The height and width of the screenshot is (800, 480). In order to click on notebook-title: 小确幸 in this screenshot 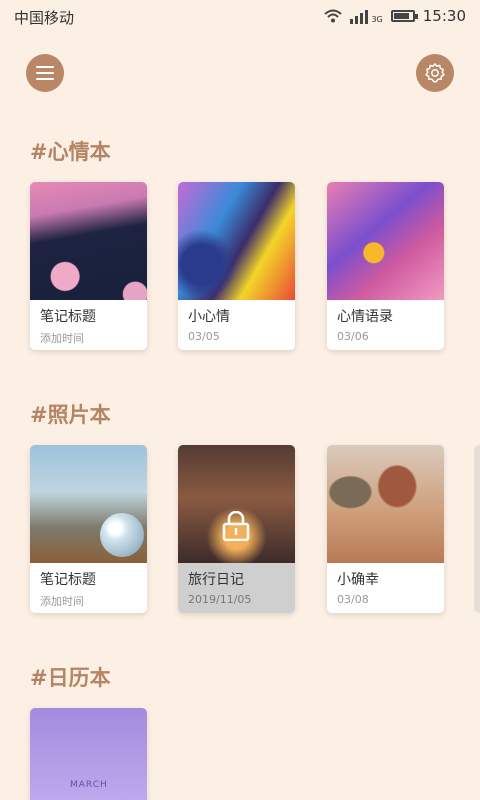, I will do `click(358, 580)`.